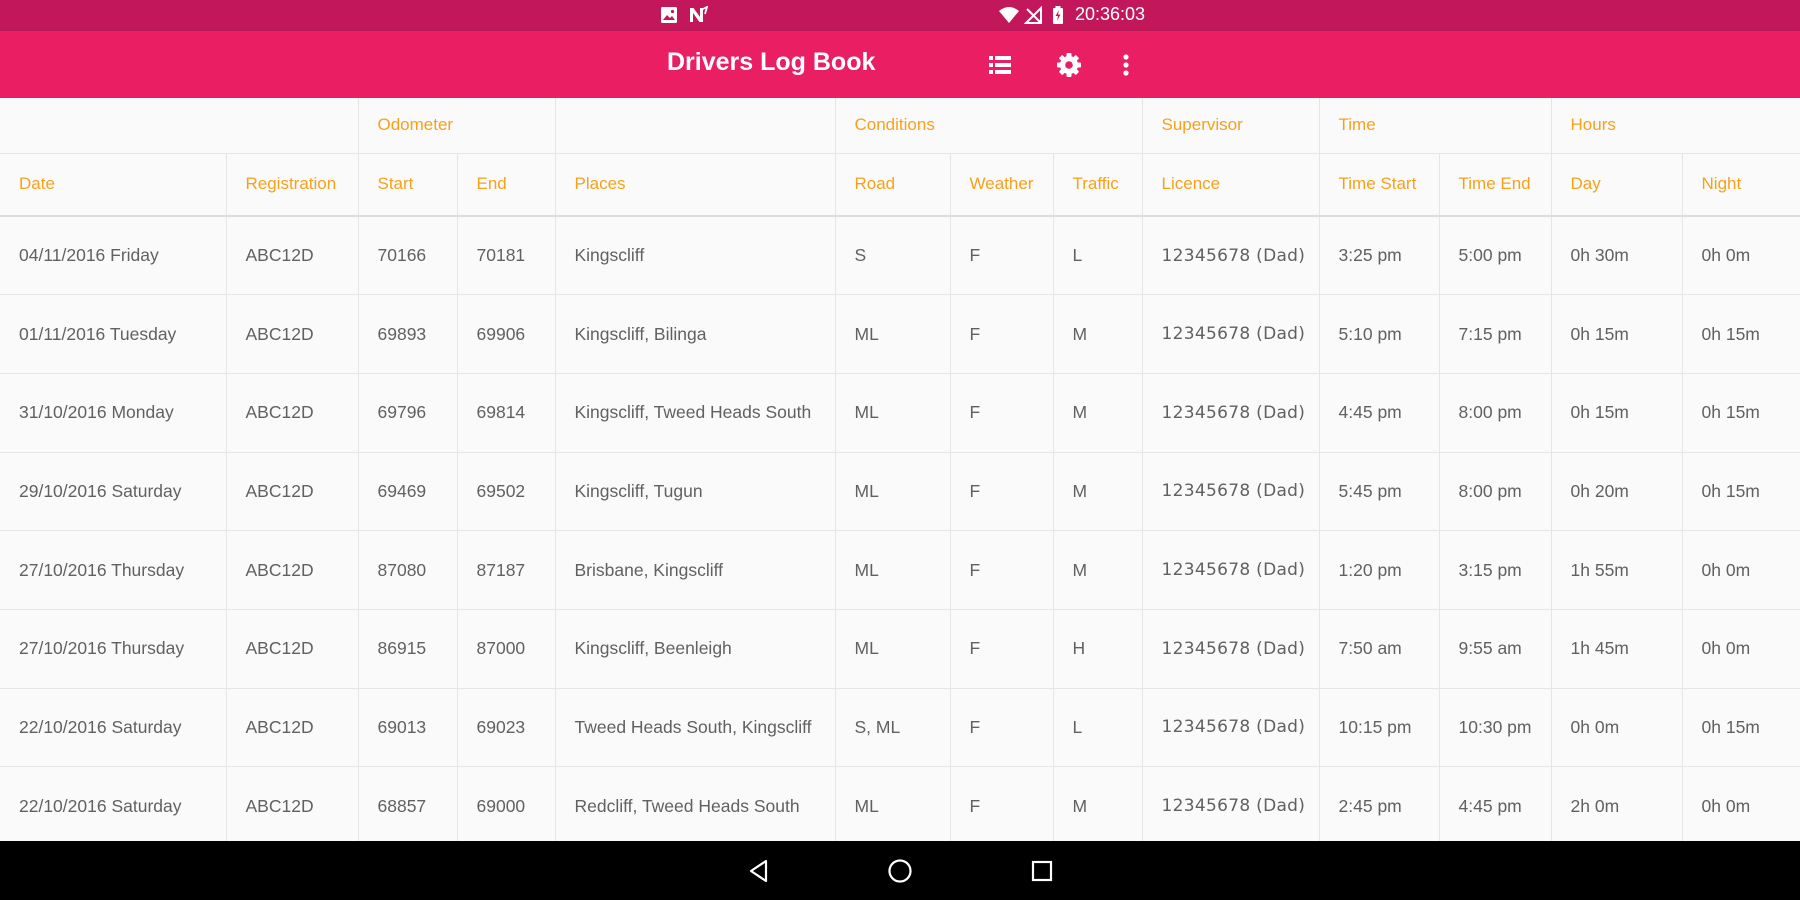 Image resolution: width=1800 pixels, height=900 pixels. I want to click on cell-hours-day: 0h 30m, so click(1617, 256).